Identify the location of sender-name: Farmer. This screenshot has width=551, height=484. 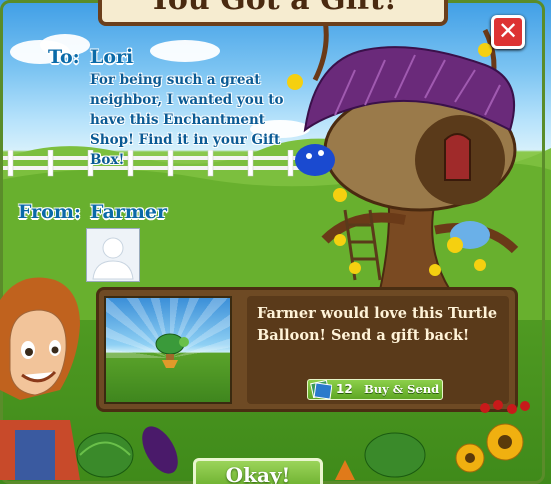
(128, 212).